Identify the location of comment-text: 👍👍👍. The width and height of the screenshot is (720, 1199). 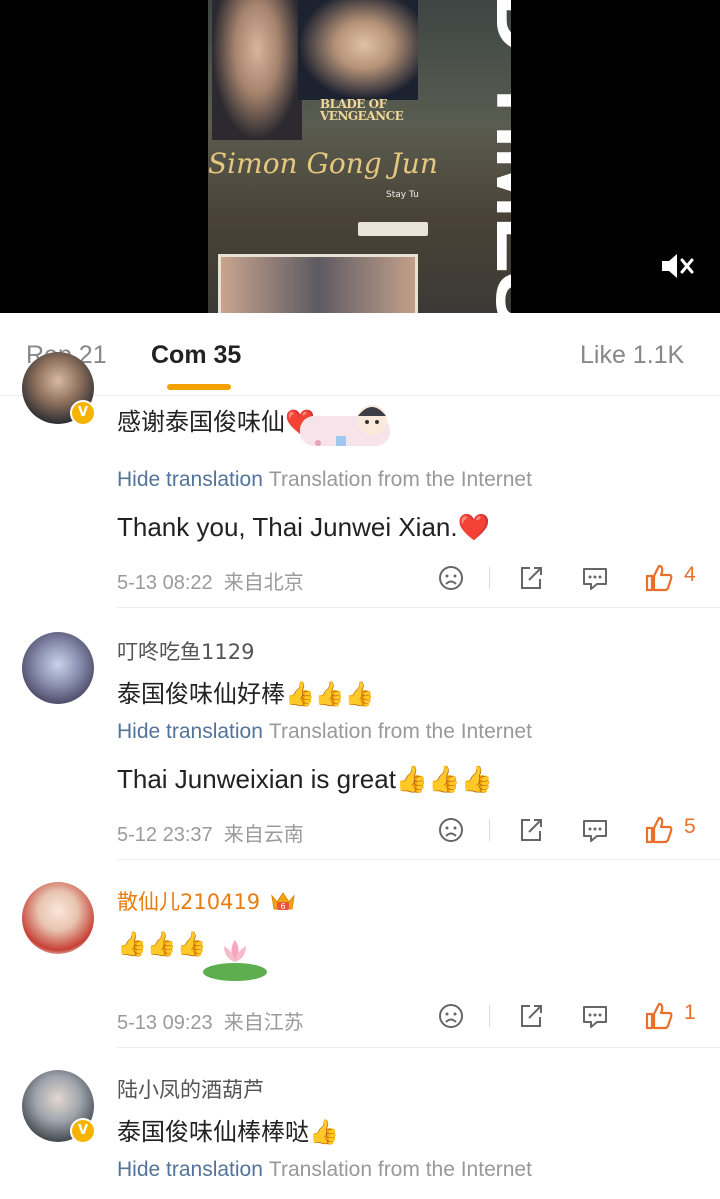
(162, 944).